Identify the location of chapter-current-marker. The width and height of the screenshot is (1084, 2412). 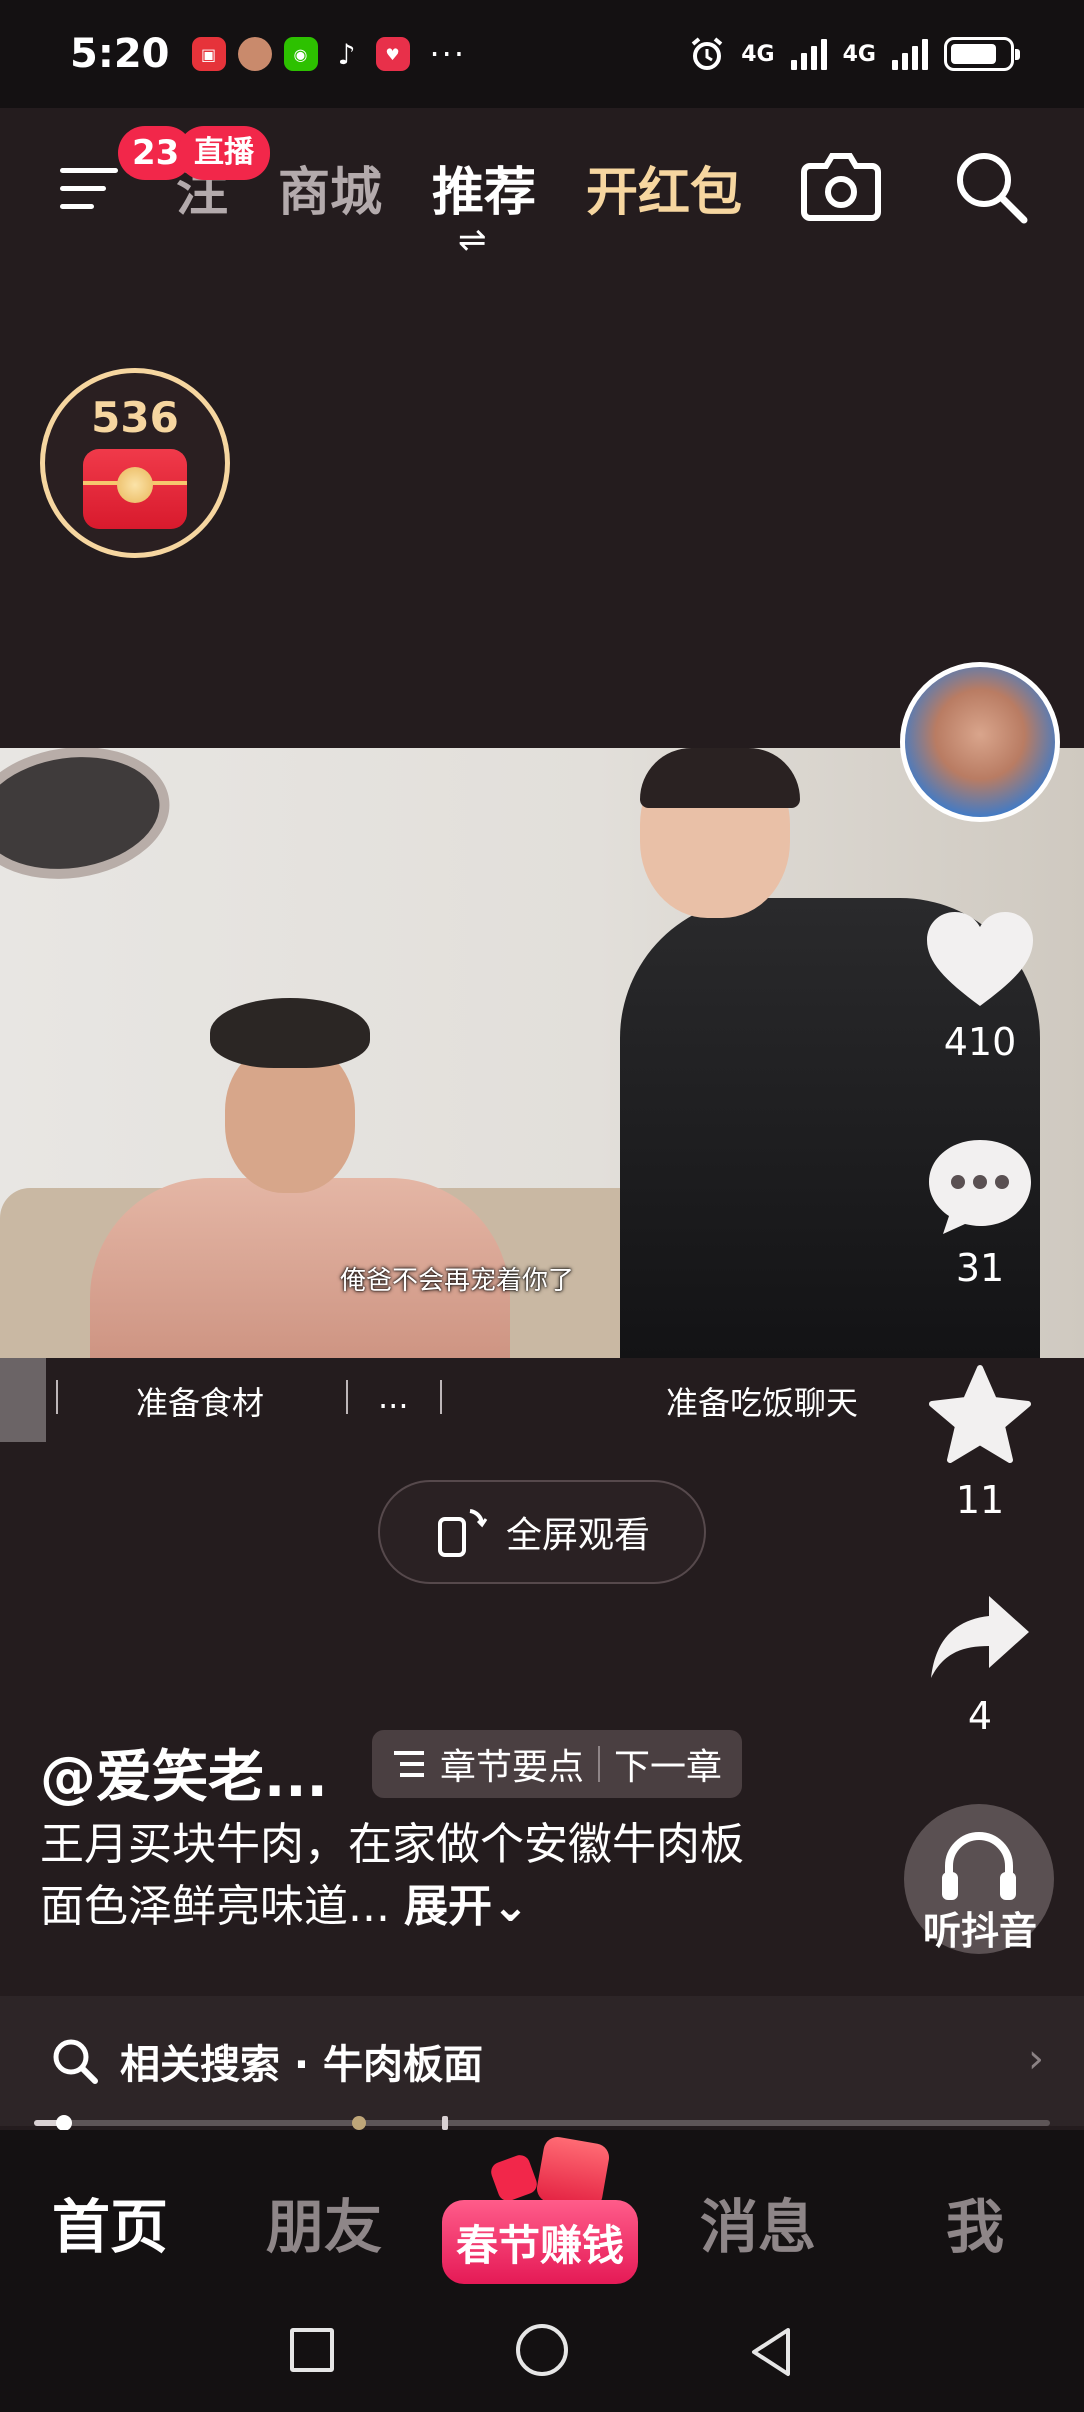
(23, 1400).